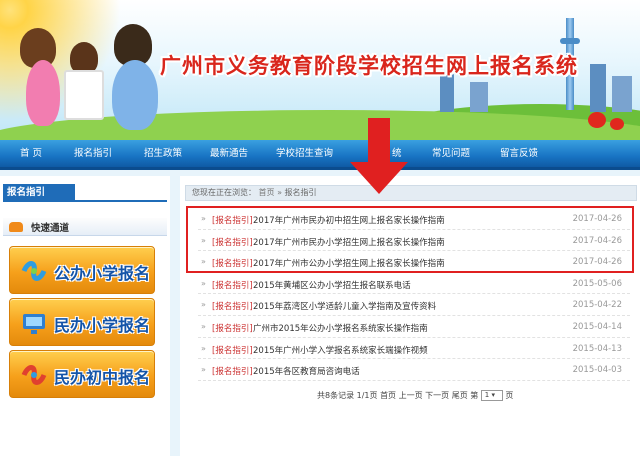  I want to click on list-item-title: 2015年各区教育局咨询电话, so click(306, 371).